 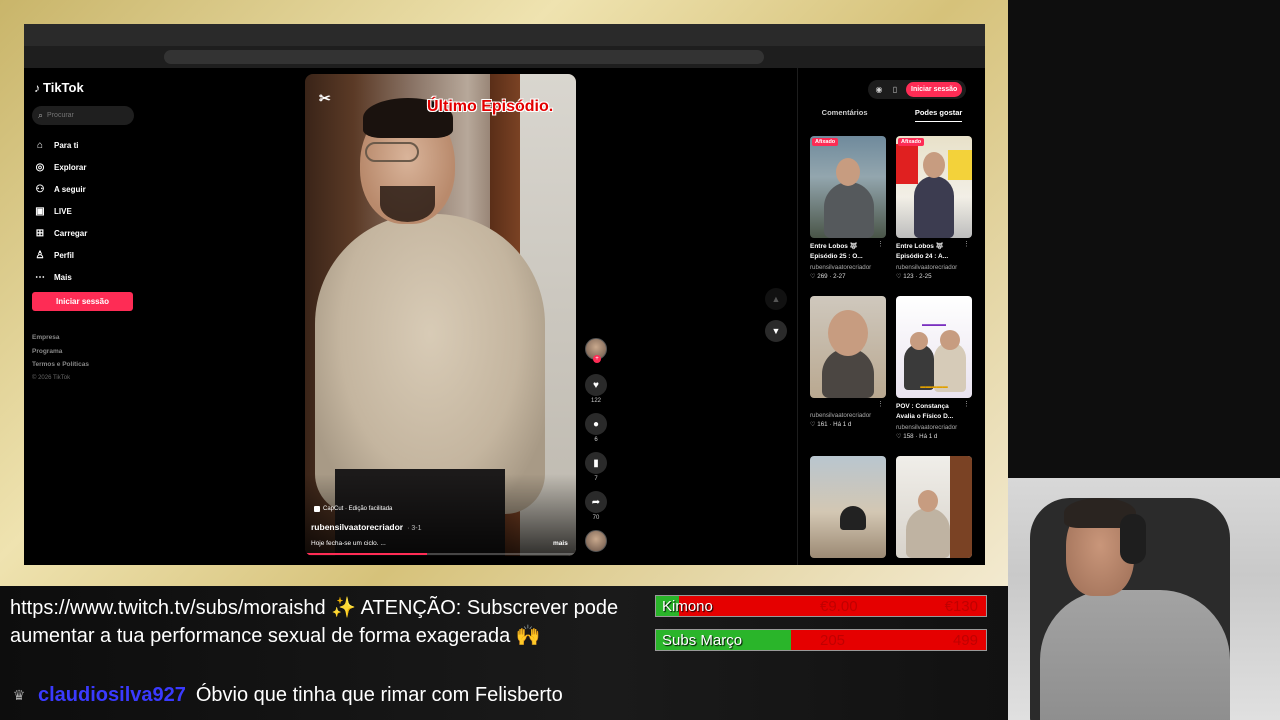 What do you see at coordinates (60, 355) in the screenshot?
I see `footer-link-programa: Programa` at bounding box center [60, 355].